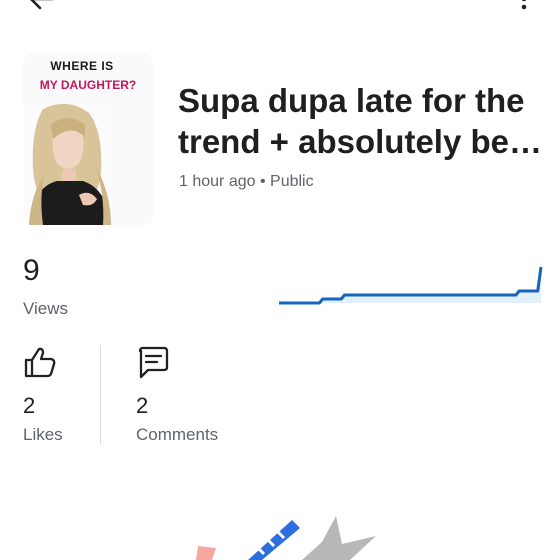 This screenshot has height=560, width=560. What do you see at coordinates (31, 270) in the screenshot?
I see `views-count: 9` at bounding box center [31, 270].